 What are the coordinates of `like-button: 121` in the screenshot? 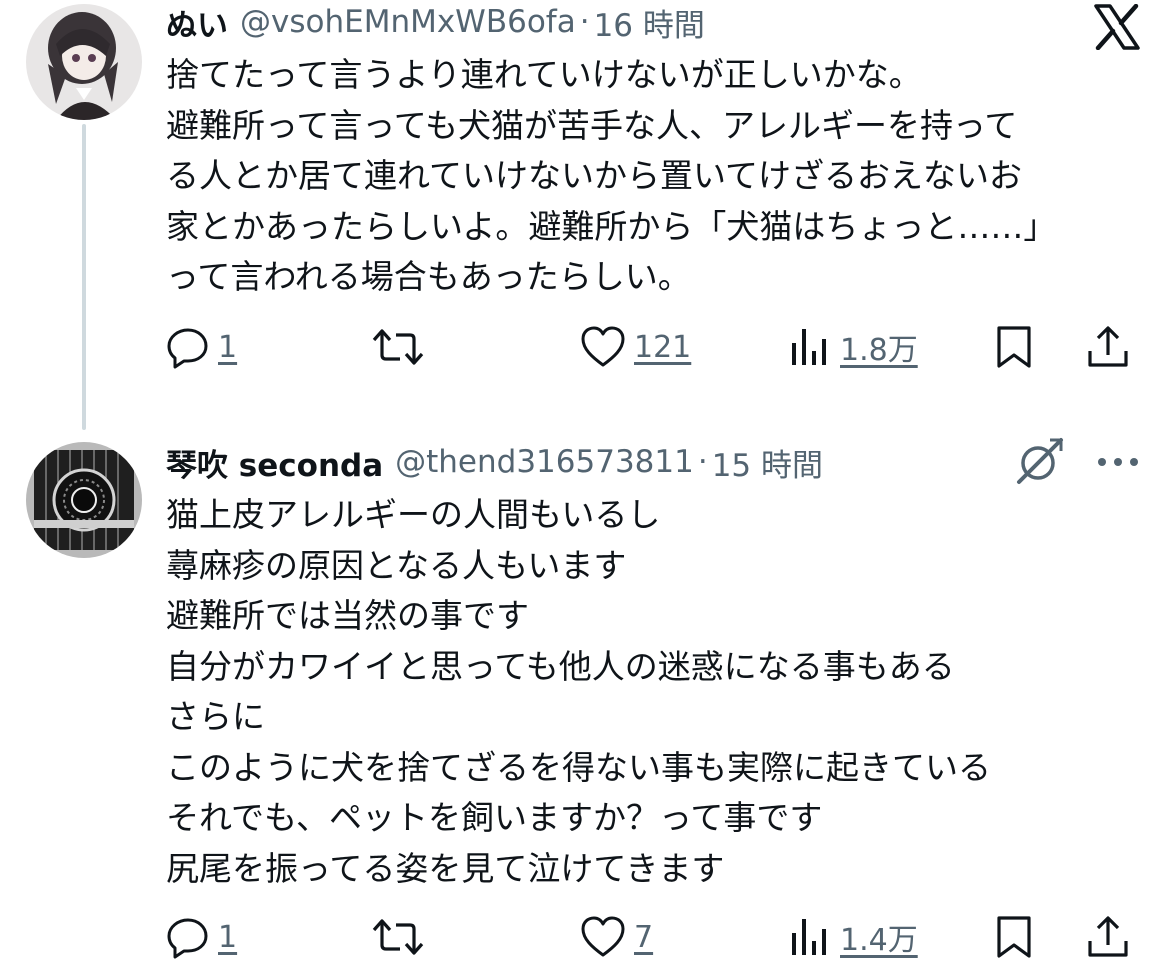 It's located at (635, 347).